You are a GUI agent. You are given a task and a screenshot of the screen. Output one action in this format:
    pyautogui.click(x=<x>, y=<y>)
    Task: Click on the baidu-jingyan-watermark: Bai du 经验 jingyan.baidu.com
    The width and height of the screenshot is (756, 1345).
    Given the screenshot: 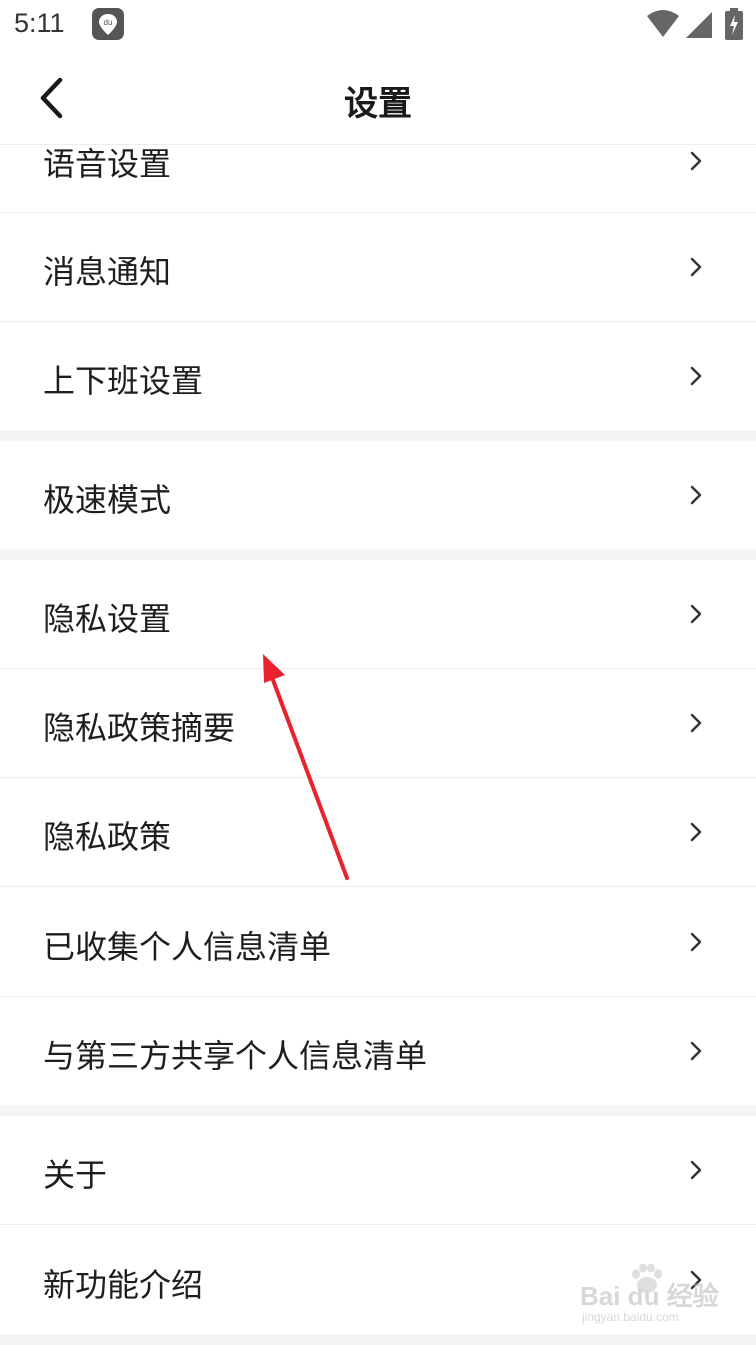 What is the action you would take?
    pyautogui.click(x=651, y=1295)
    